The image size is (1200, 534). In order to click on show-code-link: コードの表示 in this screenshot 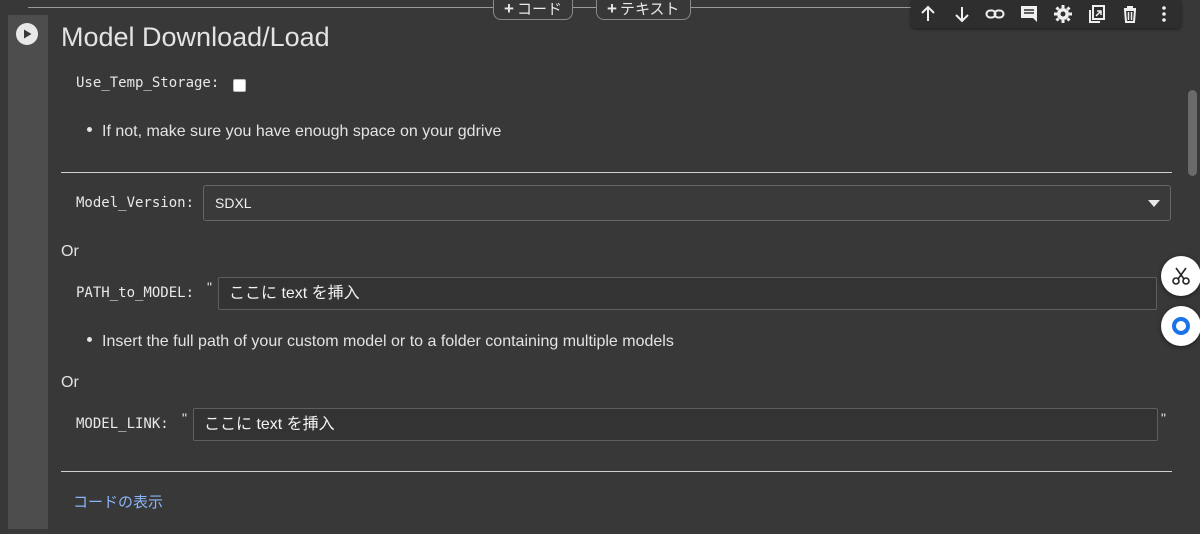, I will do `click(118, 501)`.